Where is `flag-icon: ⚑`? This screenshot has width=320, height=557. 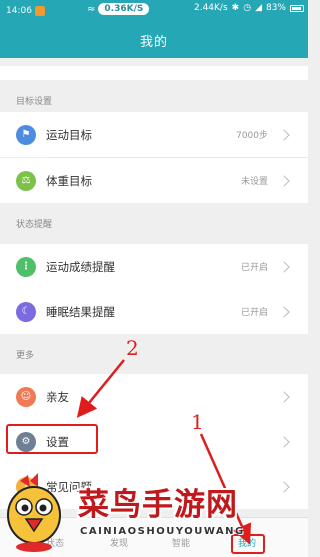 flag-icon: ⚑ is located at coordinates (26, 134).